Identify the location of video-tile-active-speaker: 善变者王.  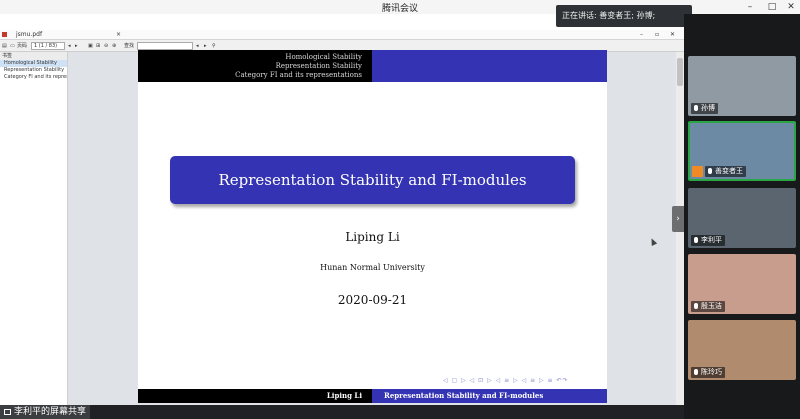
(742, 151).